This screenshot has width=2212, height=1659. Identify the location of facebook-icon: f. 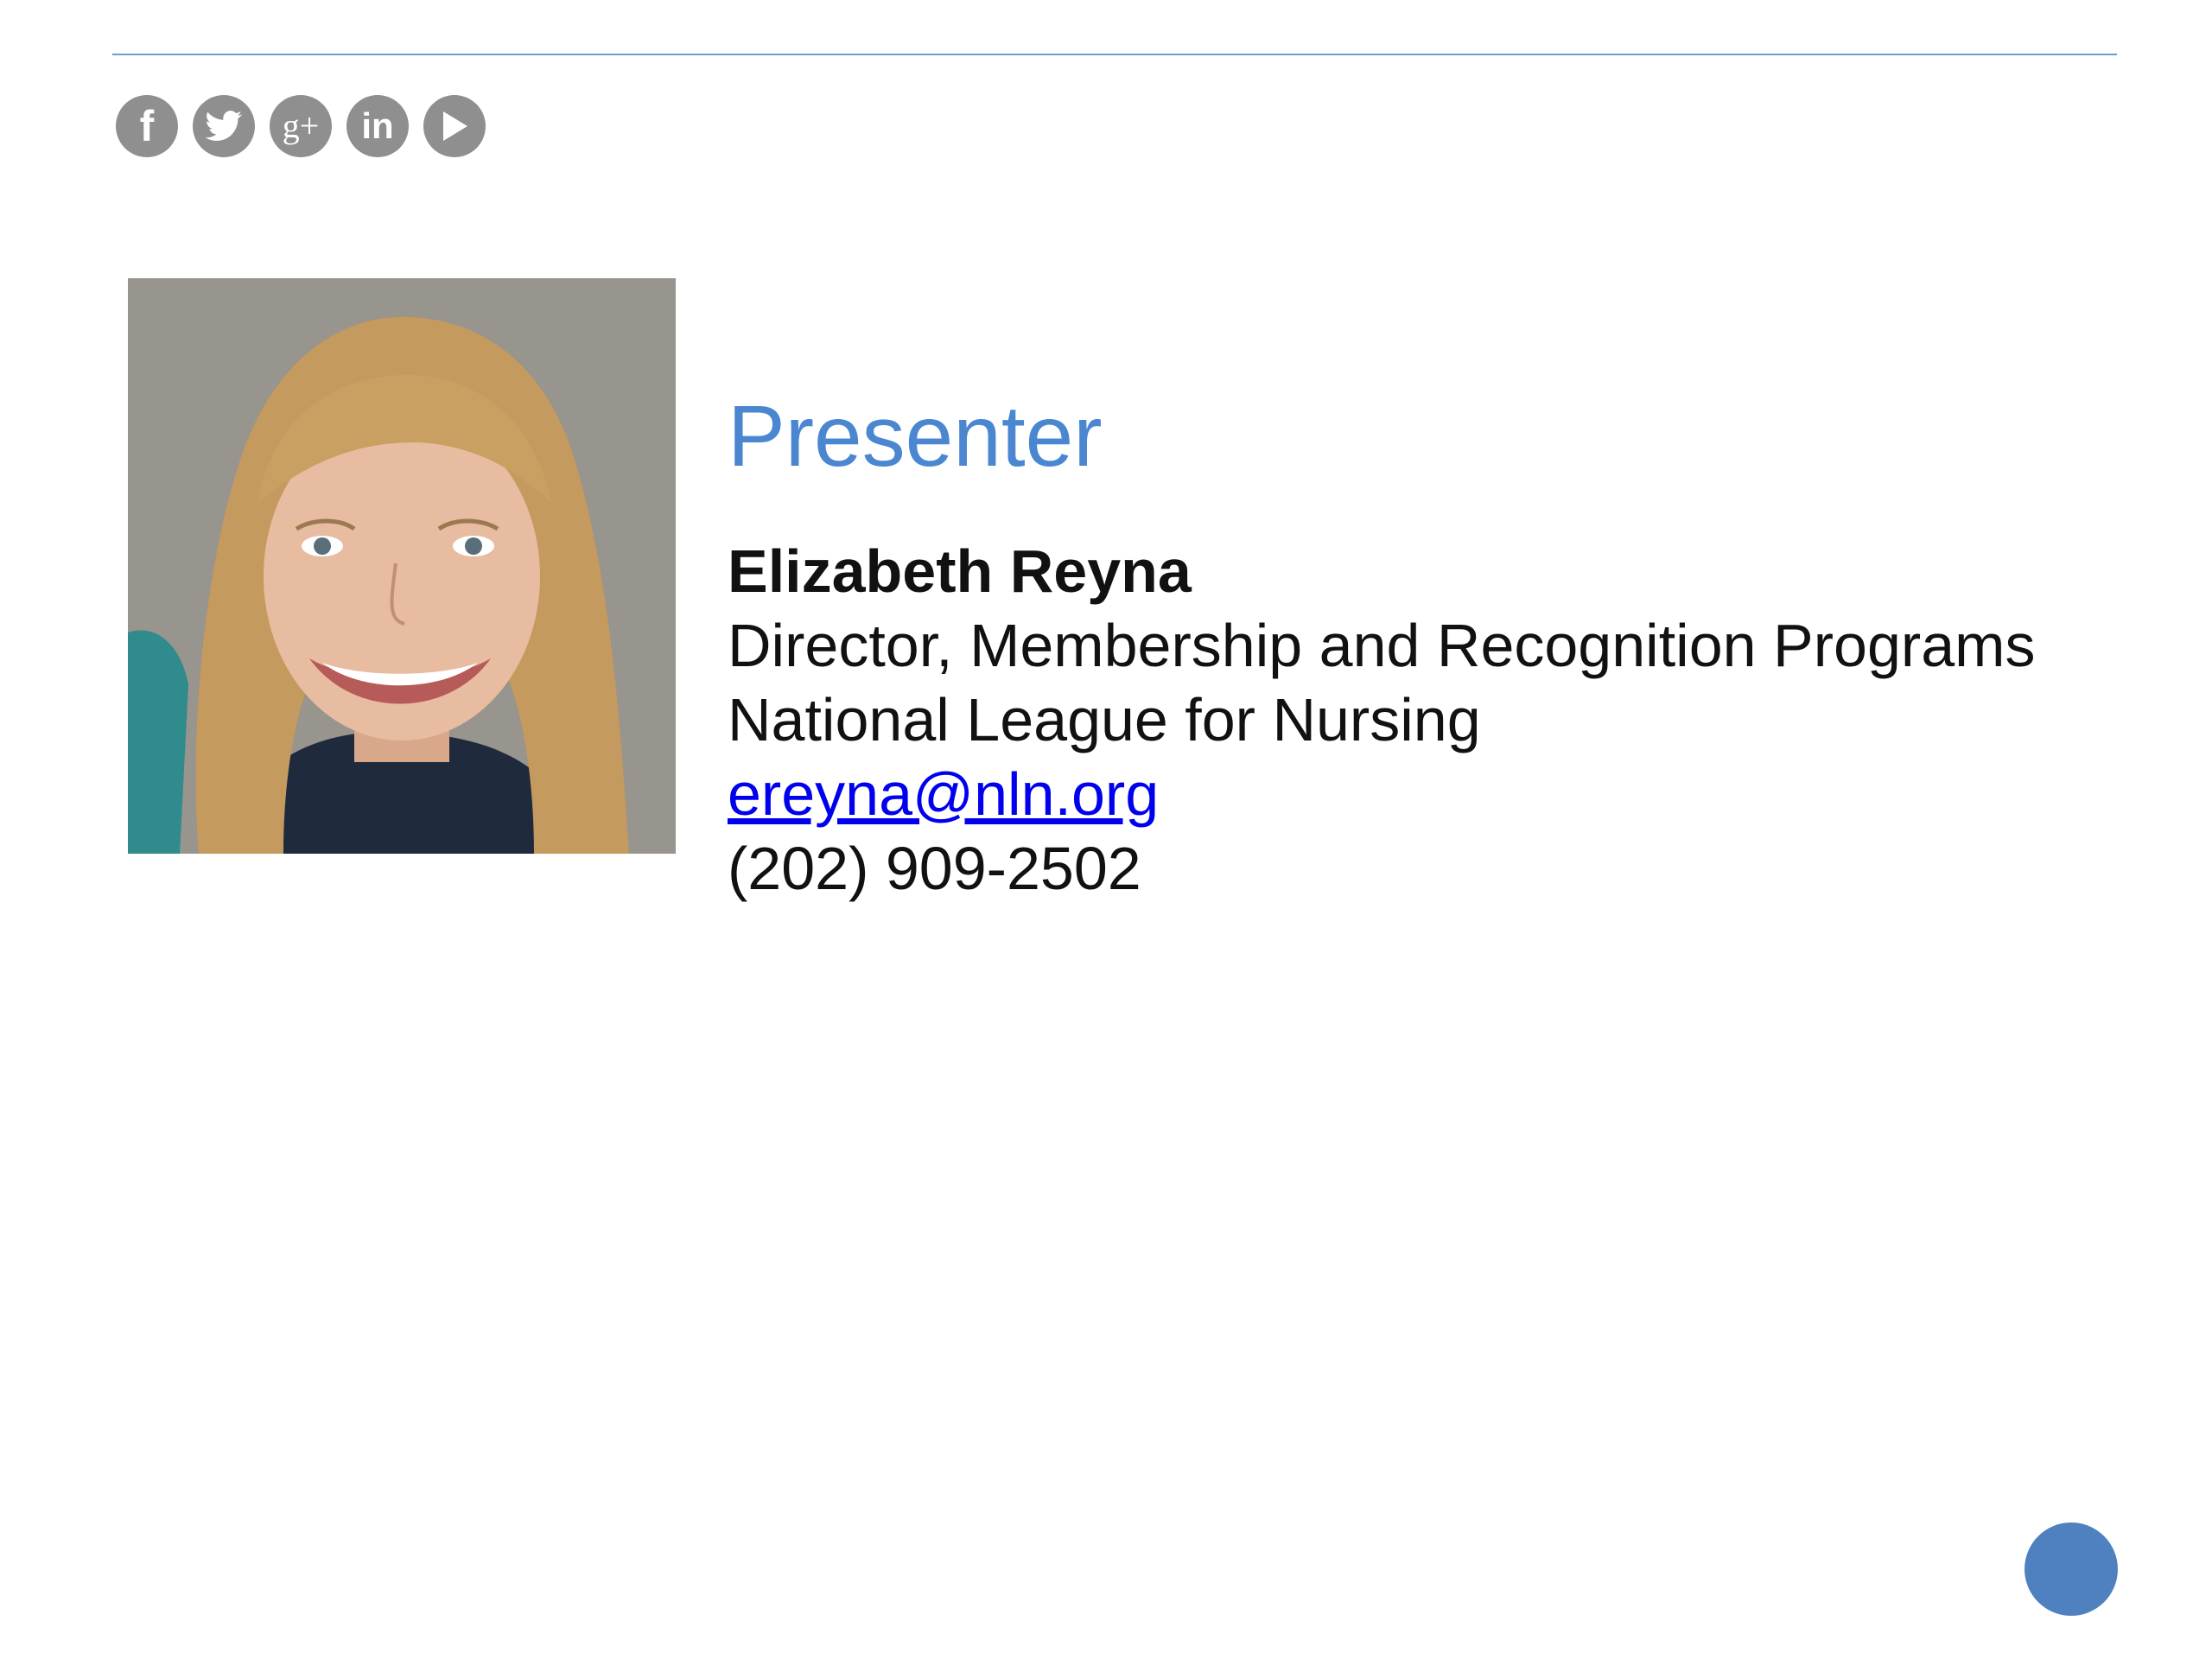
(147, 126).